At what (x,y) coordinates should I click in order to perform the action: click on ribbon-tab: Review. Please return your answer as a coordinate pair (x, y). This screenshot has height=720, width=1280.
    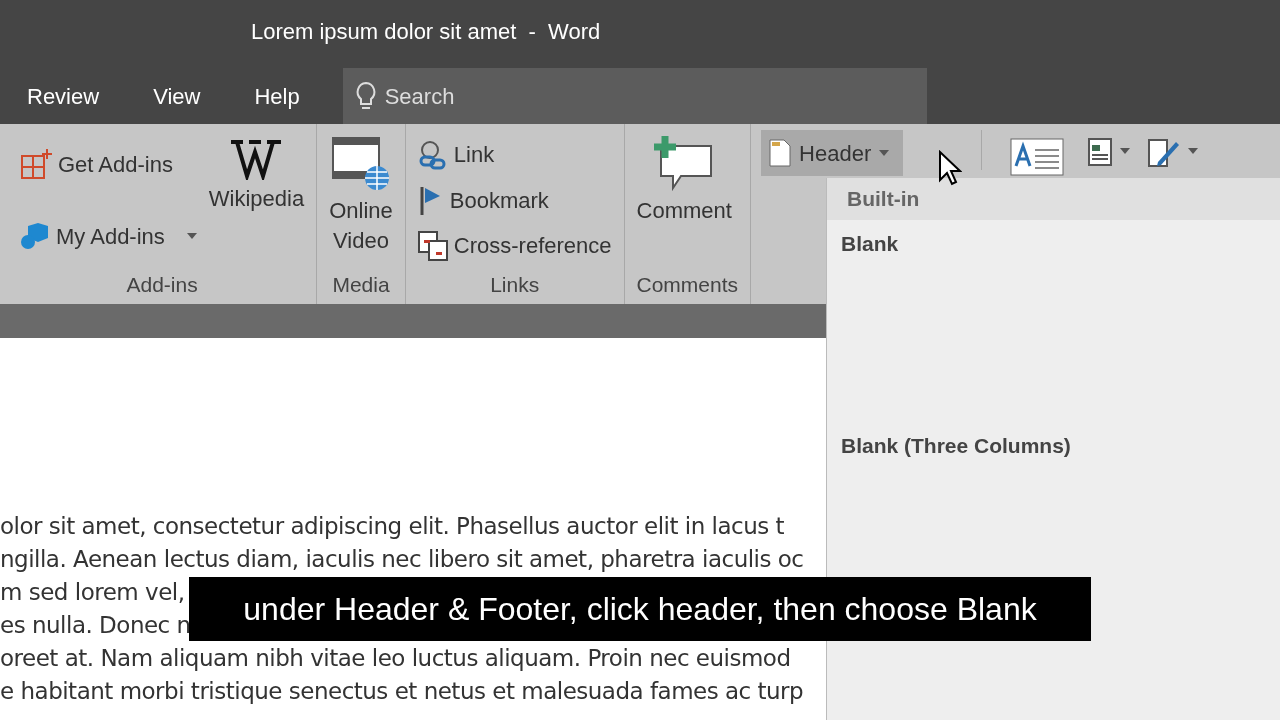
    Looking at the image, I should click on (63, 96).